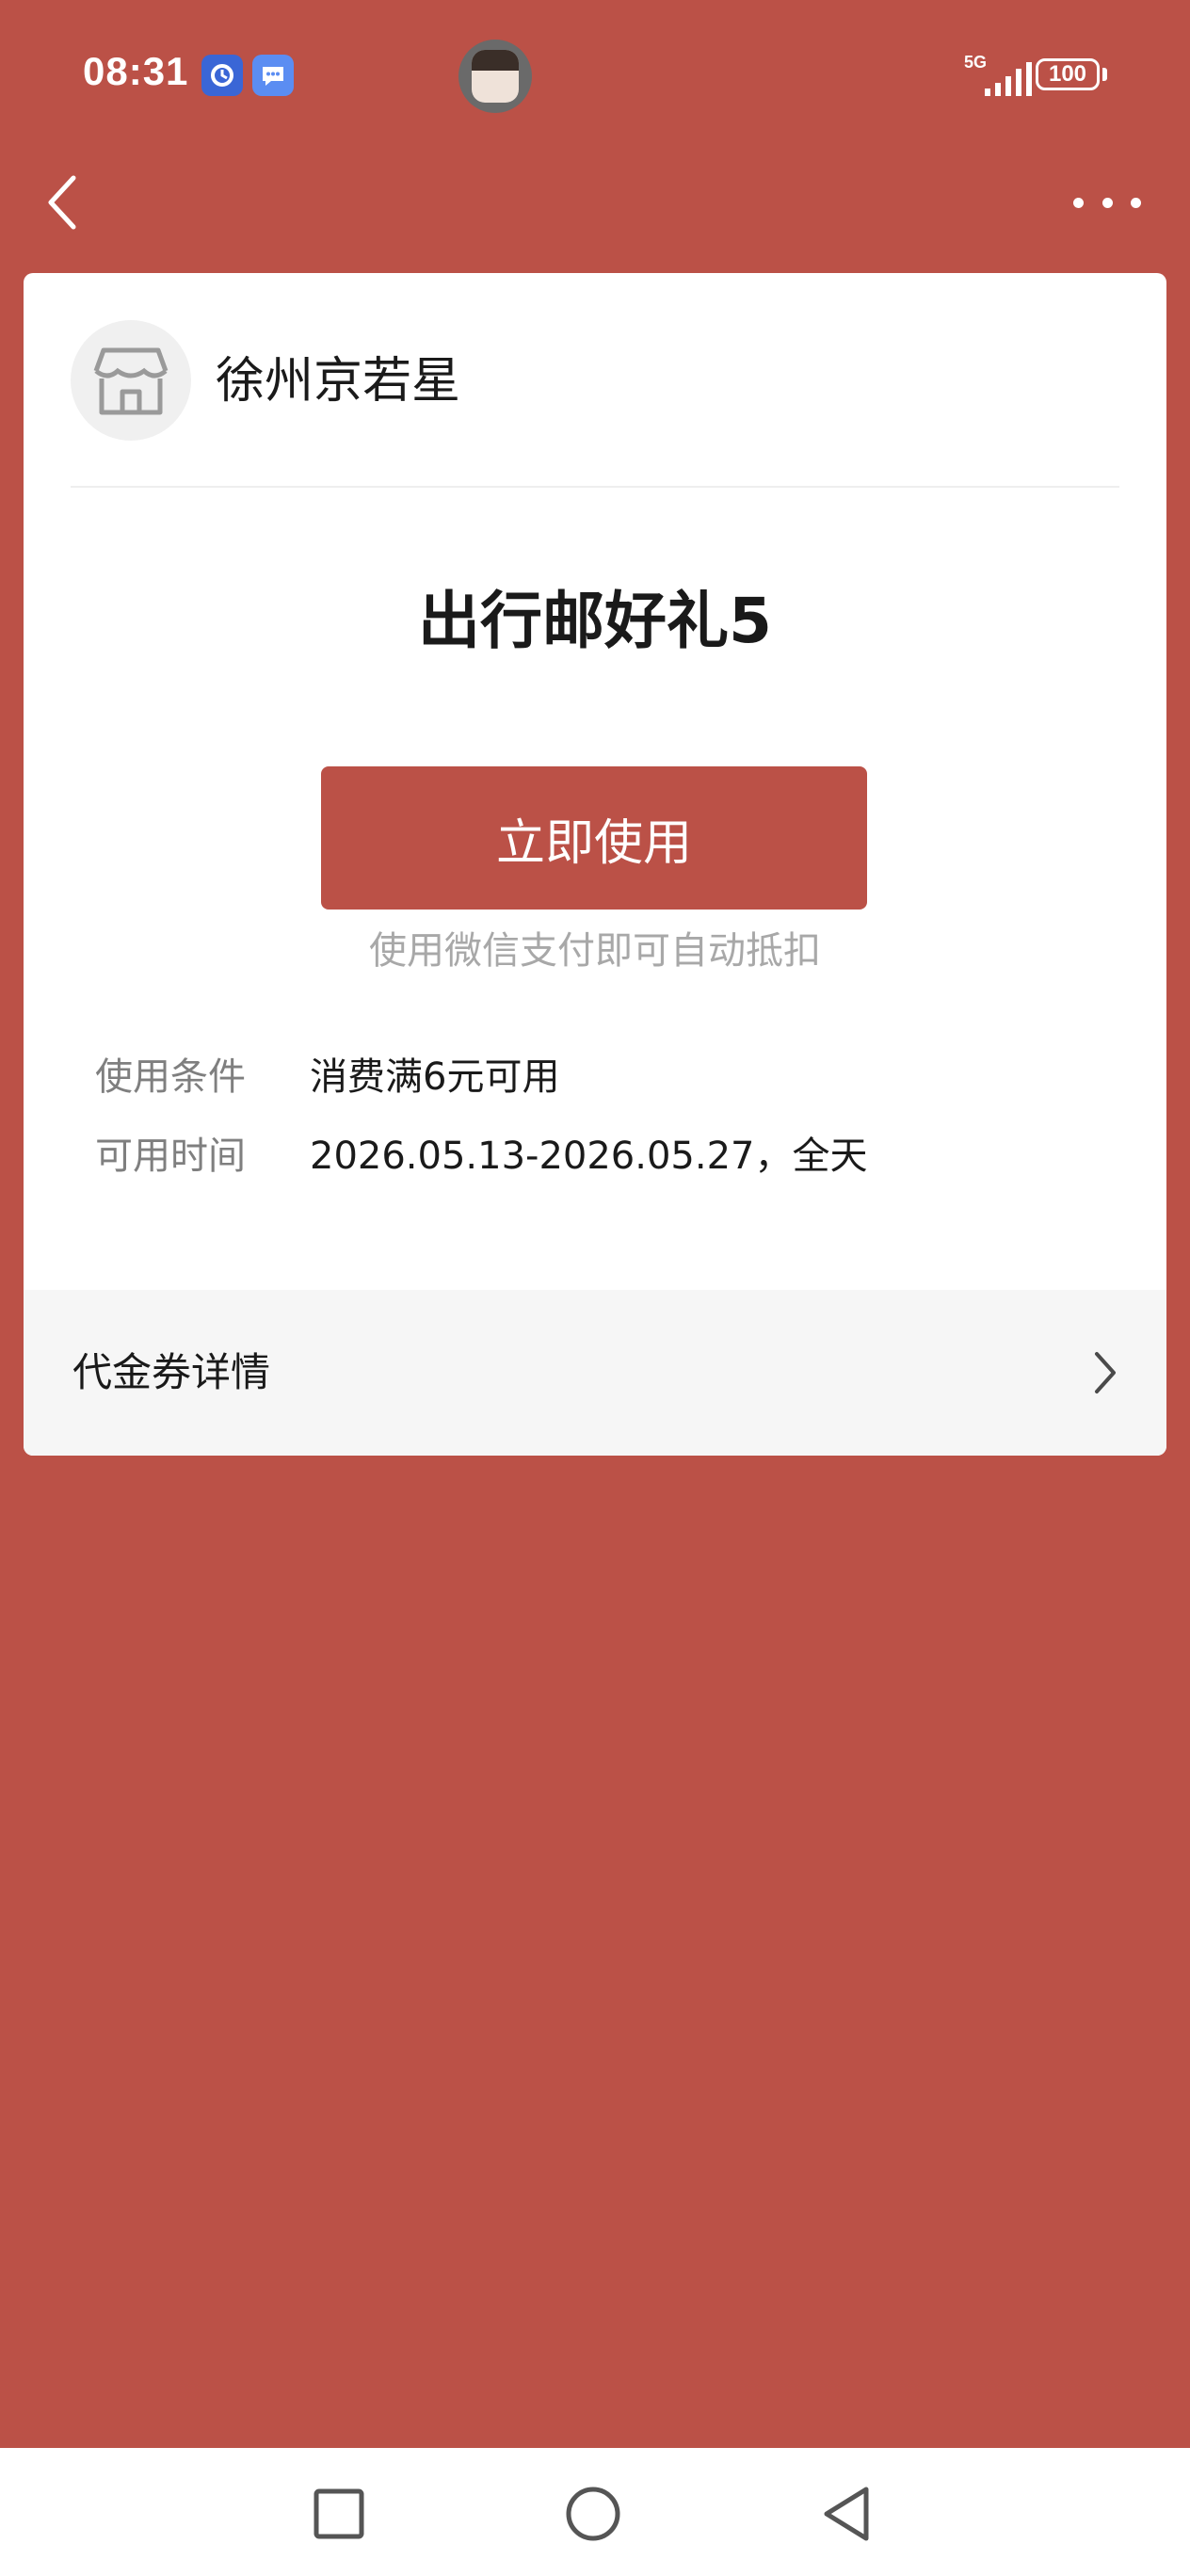 This screenshot has height=2576, width=1190. What do you see at coordinates (595, 951) in the screenshot?
I see `use-hint: 使用微信支付即可自动抵扣` at bounding box center [595, 951].